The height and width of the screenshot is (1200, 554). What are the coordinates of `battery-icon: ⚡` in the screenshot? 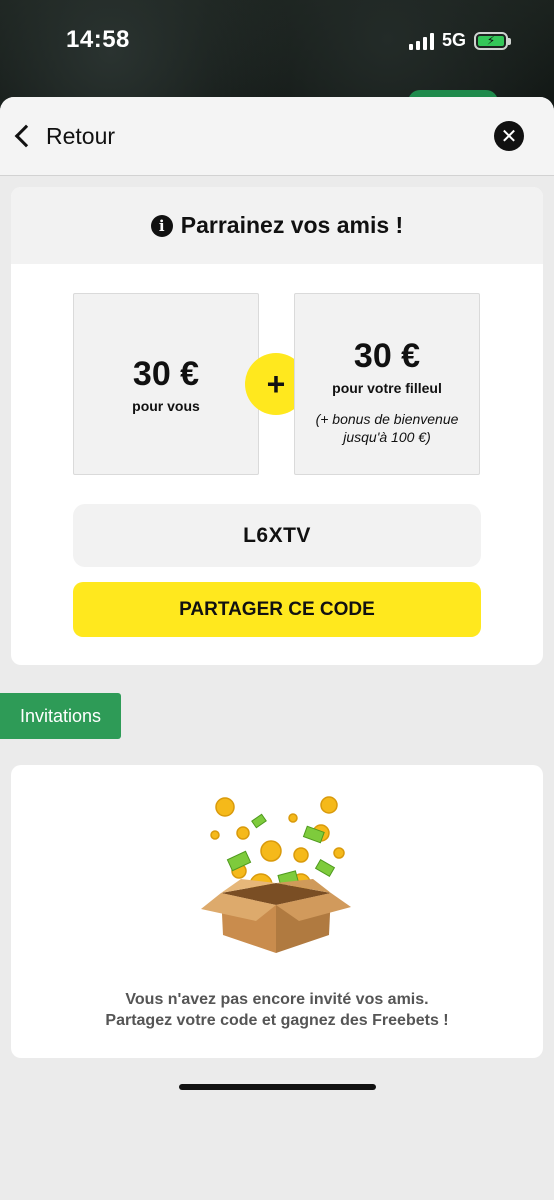 It's located at (492, 40).